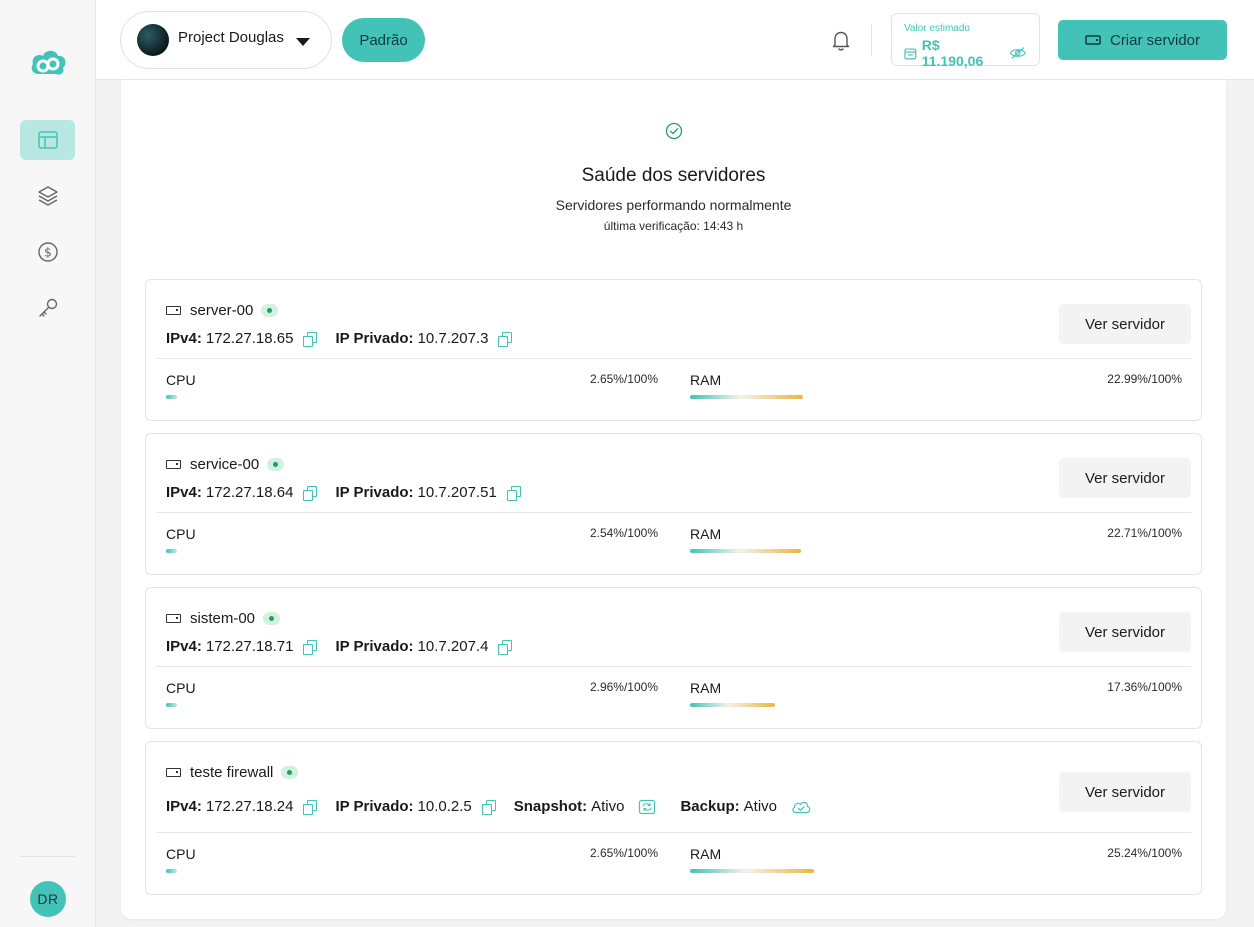  I want to click on layout-icon, so click(47, 140).